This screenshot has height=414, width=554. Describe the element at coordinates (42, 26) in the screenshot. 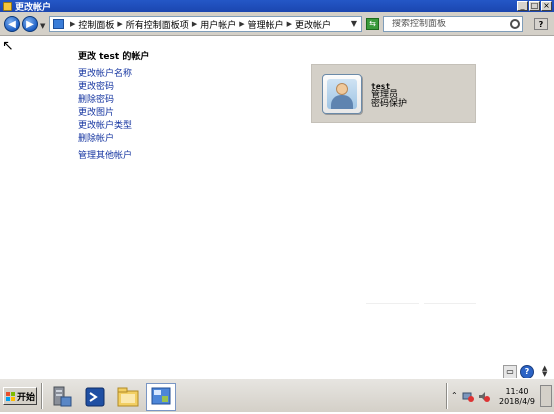

I see `history-dropdown-icon: ▼` at that location.